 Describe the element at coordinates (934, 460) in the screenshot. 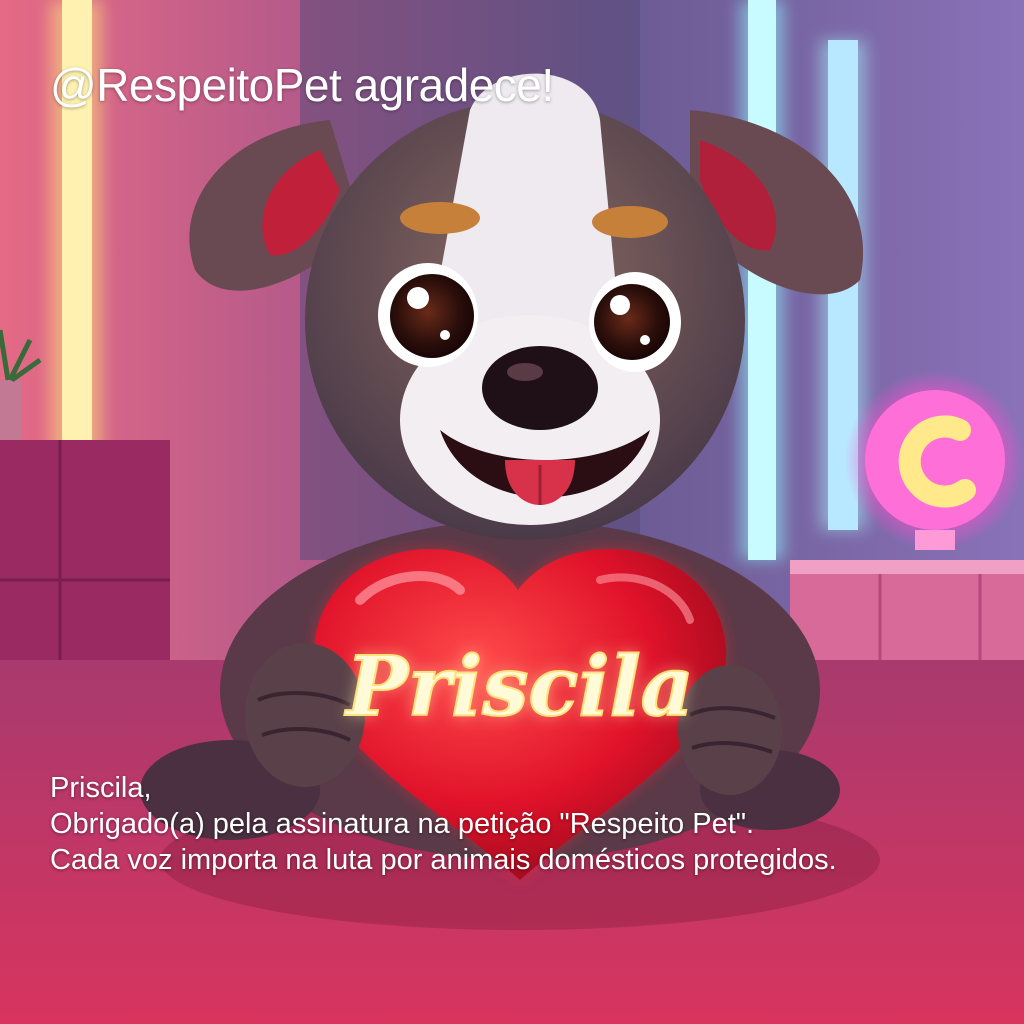

I see `neon-lamp-icon` at that location.